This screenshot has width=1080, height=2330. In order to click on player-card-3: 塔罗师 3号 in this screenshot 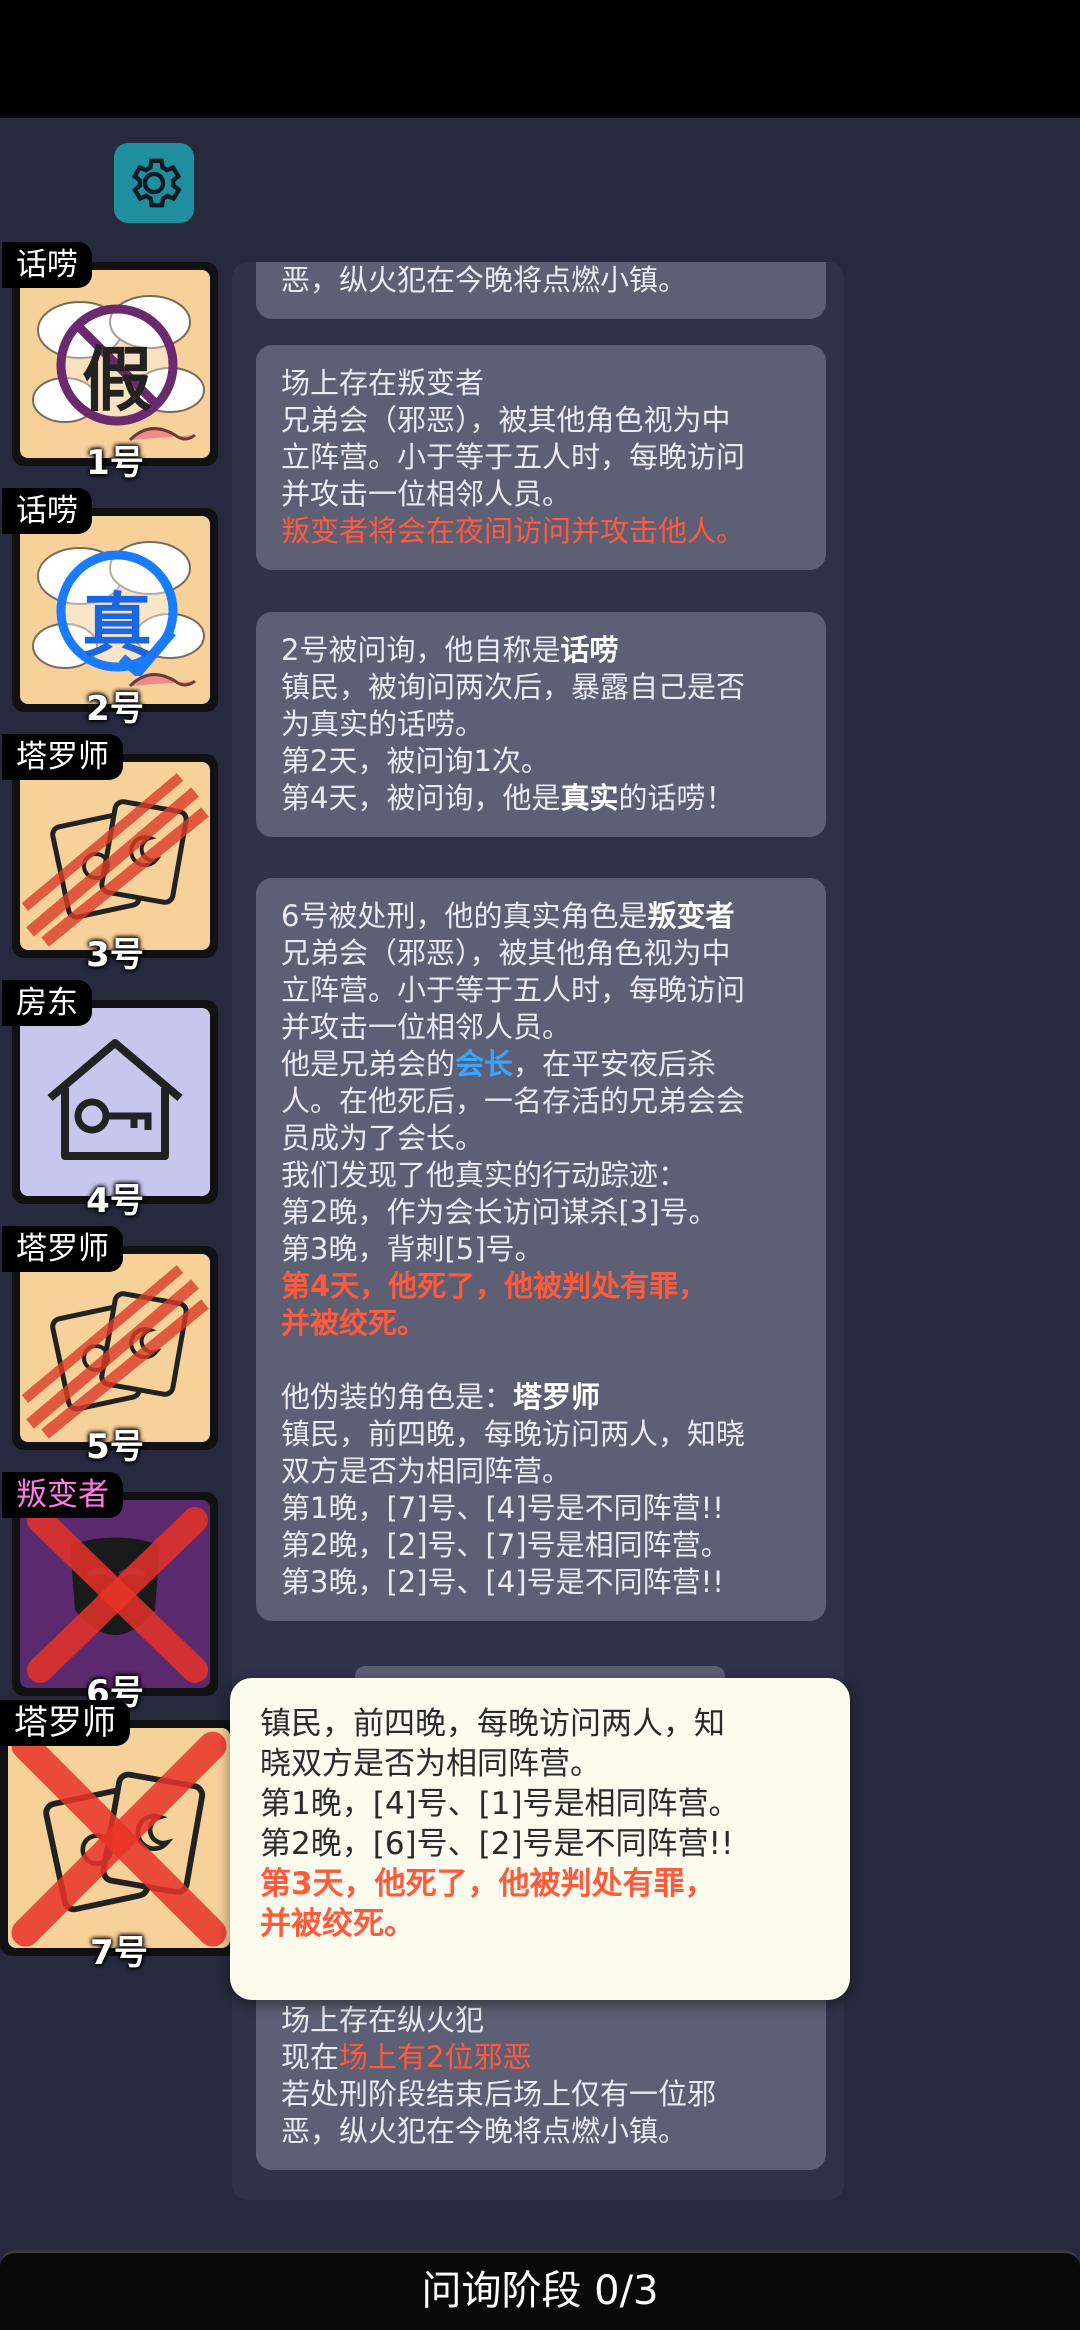, I will do `click(110, 854)`.